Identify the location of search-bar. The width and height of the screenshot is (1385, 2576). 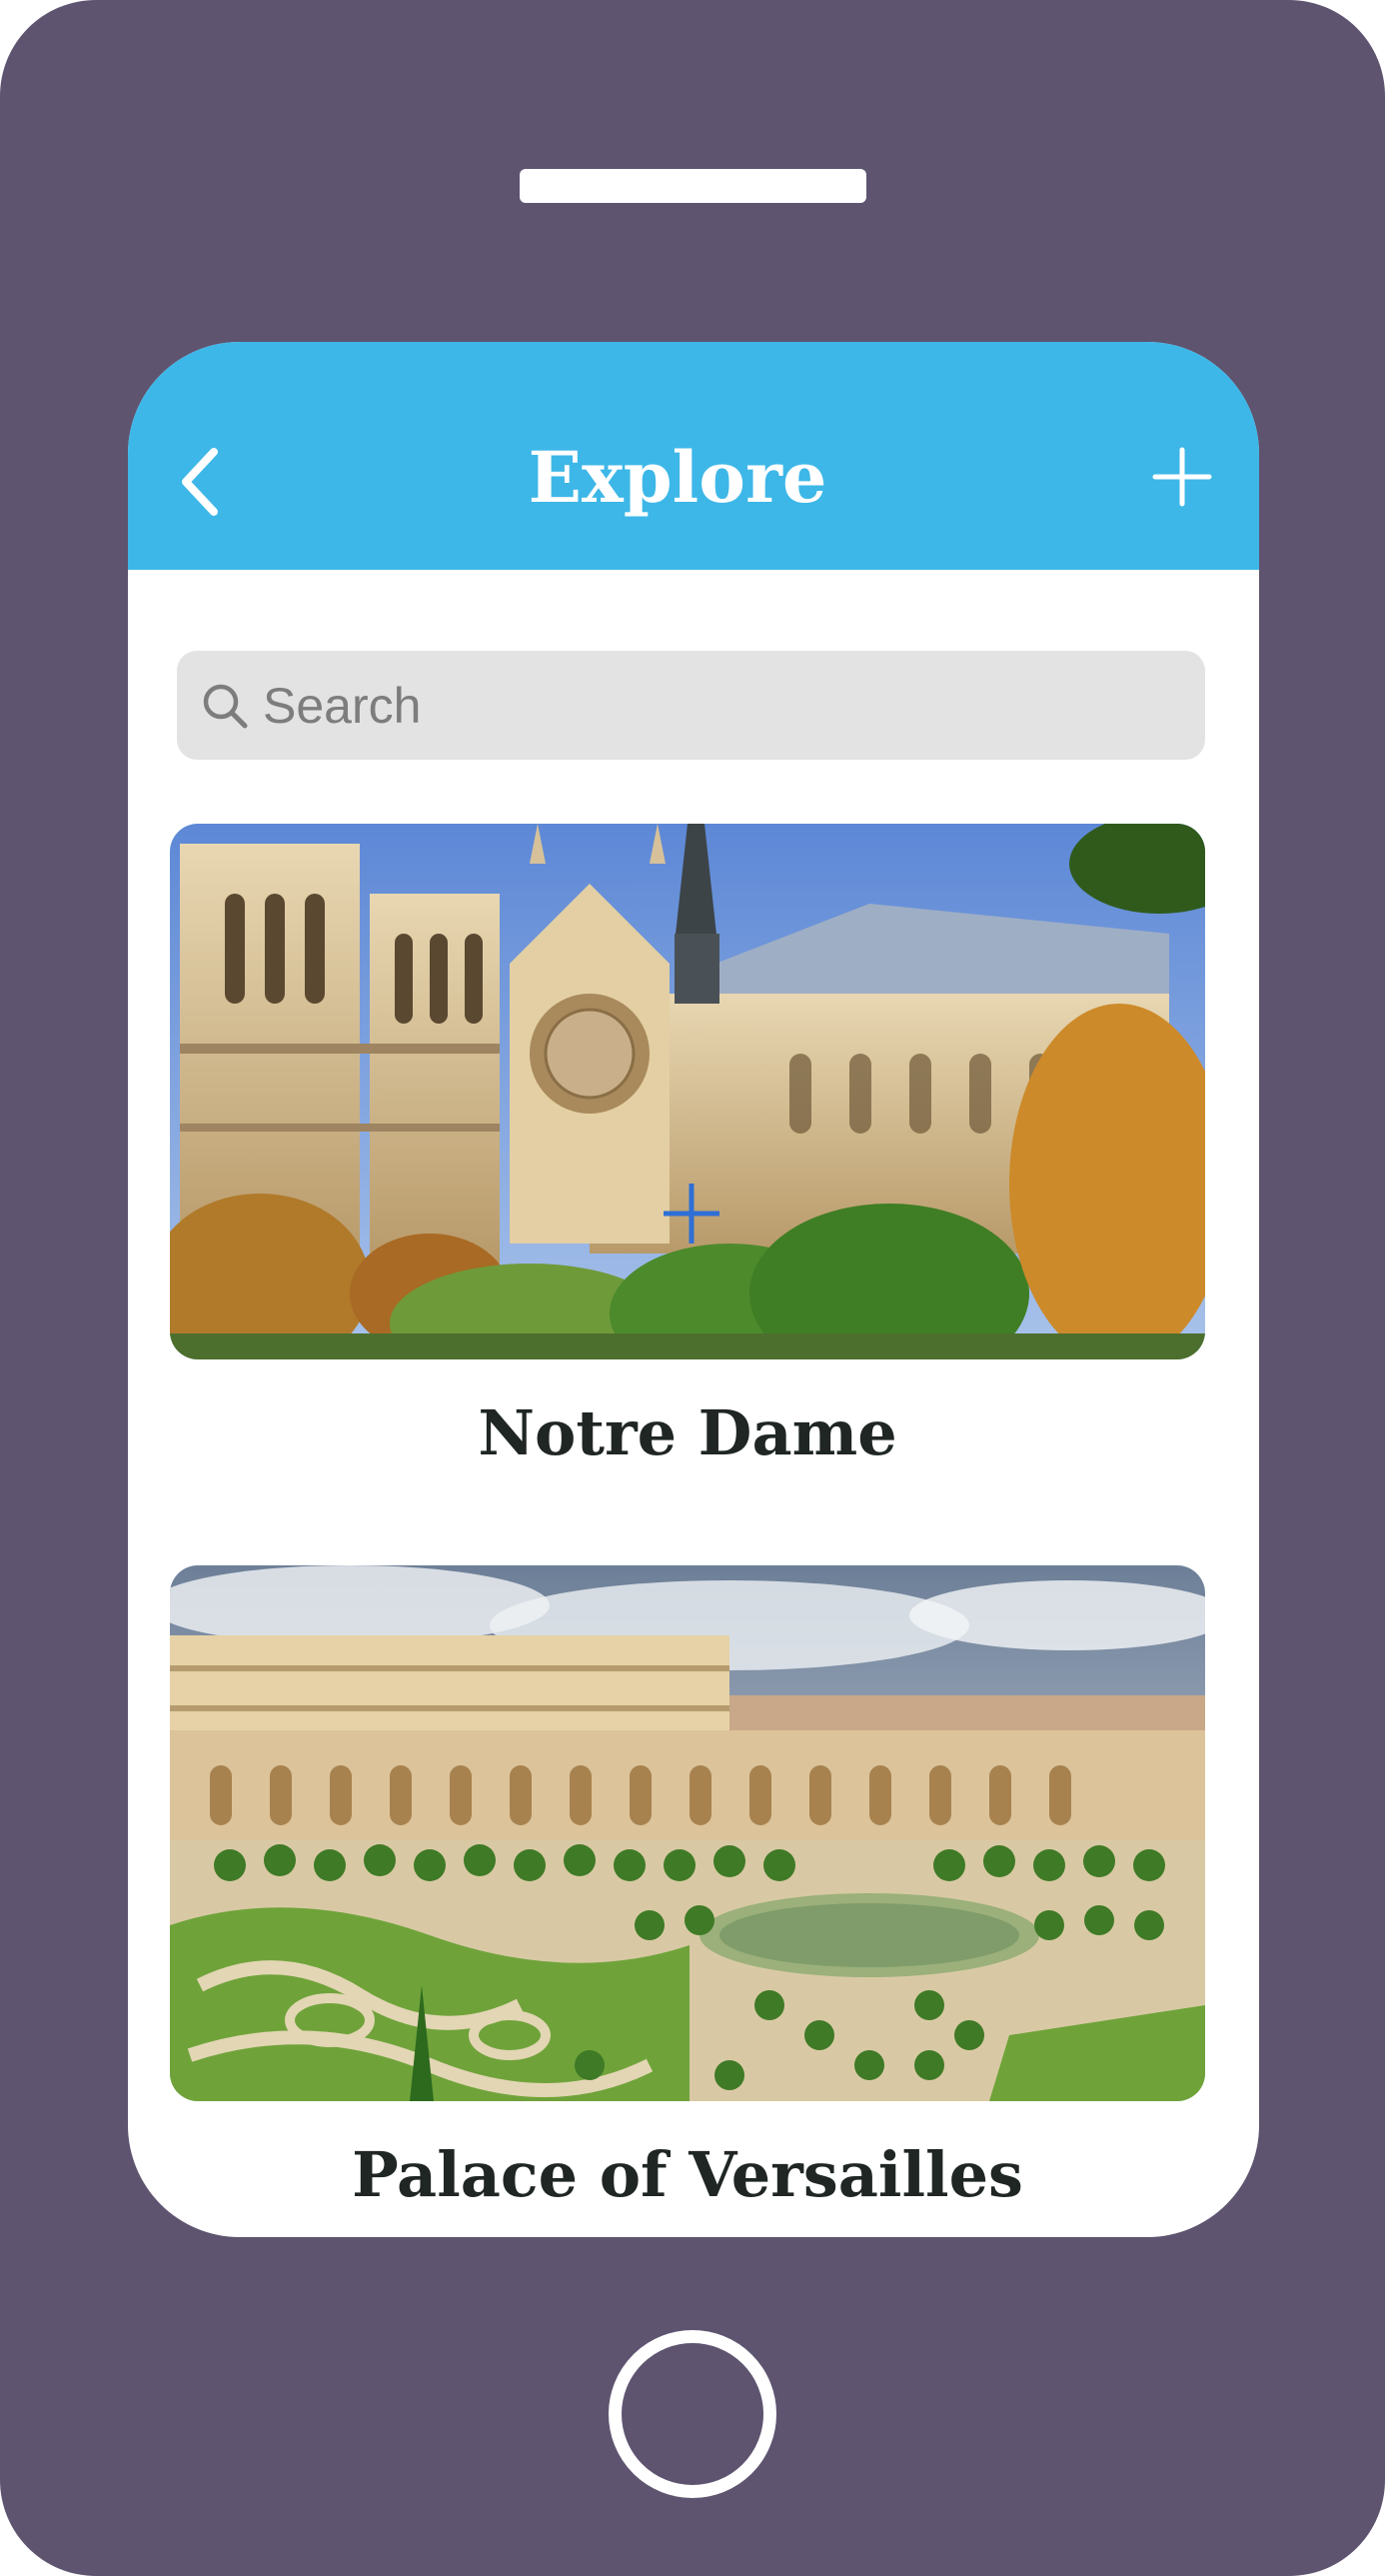
(691, 705).